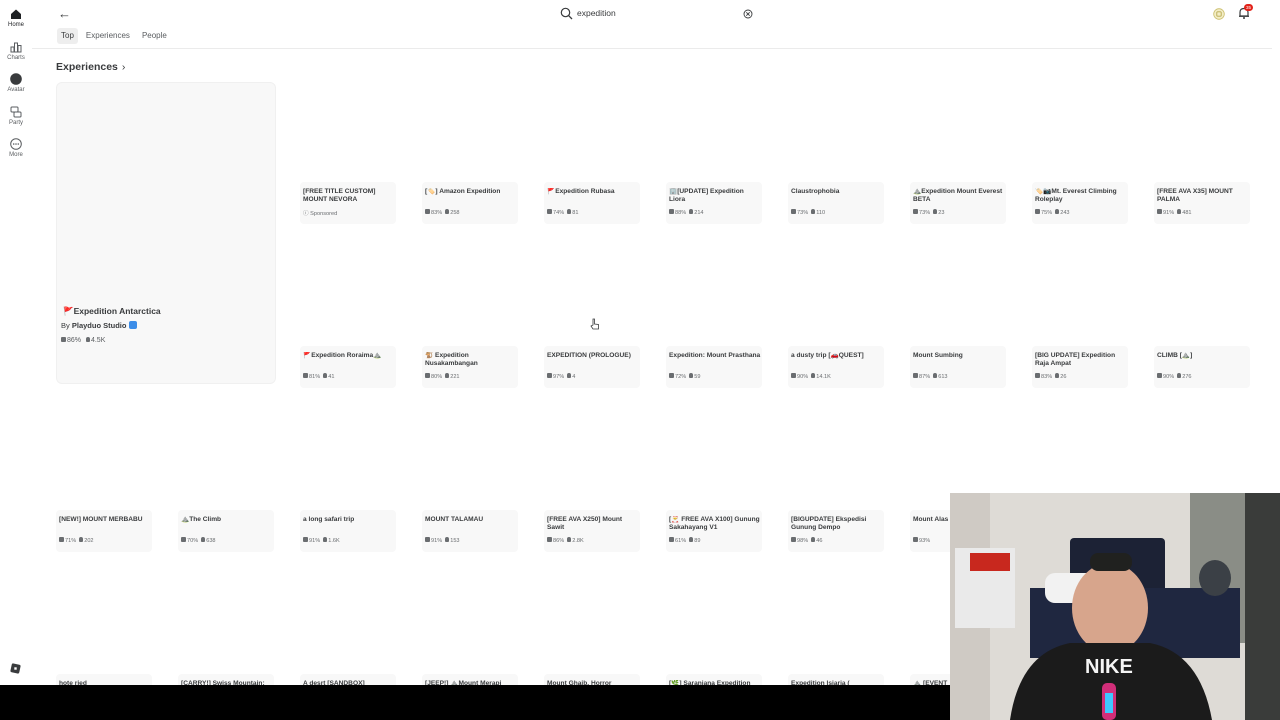  I want to click on experience-players: 89, so click(697, 541).